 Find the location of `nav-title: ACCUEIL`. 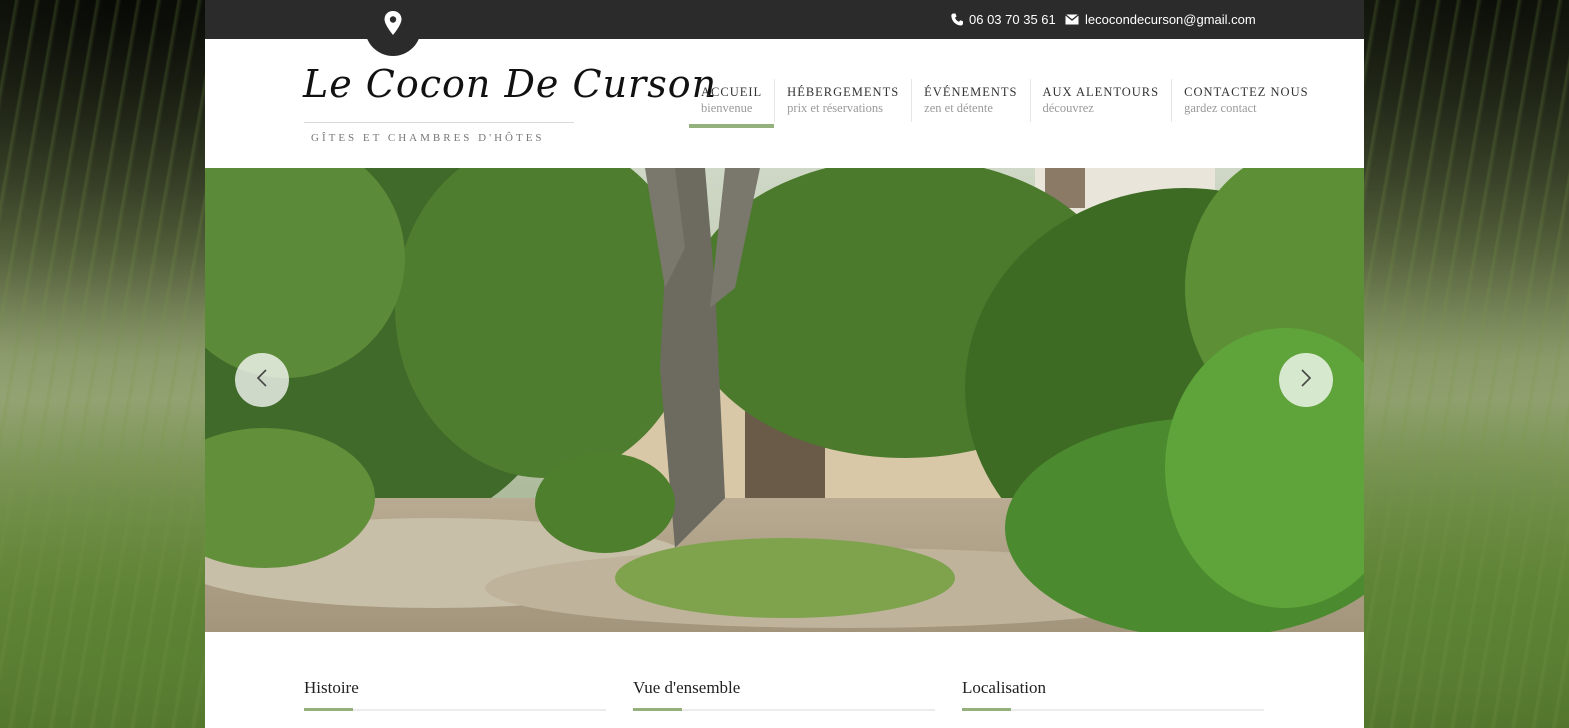

nav-title: ACCUEIL is located at coordinates (732, 92).